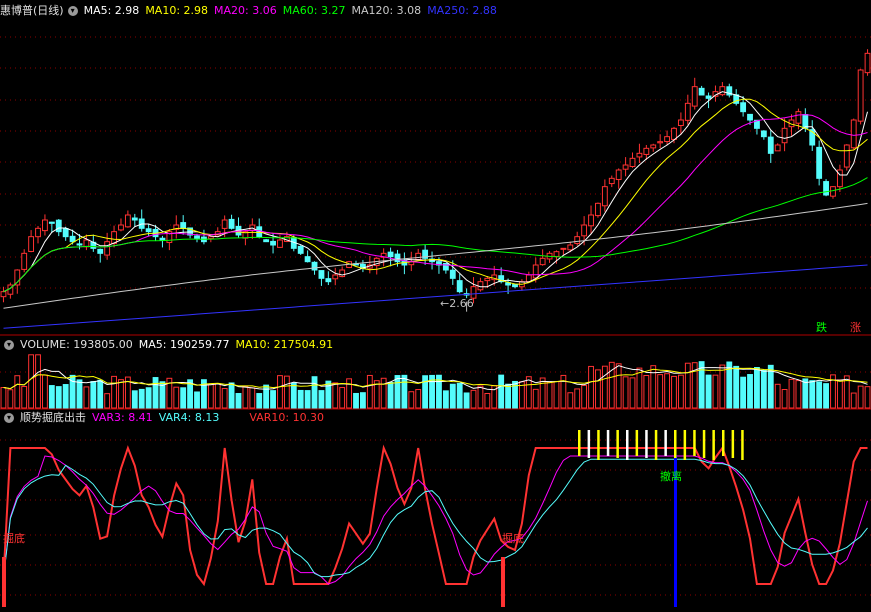 The height and width of the screenshot is (612, 871). Describe the element at coordinates (14, 538) in the screenshot. I see `dig-bottom-label-1: 掘底` at that location.